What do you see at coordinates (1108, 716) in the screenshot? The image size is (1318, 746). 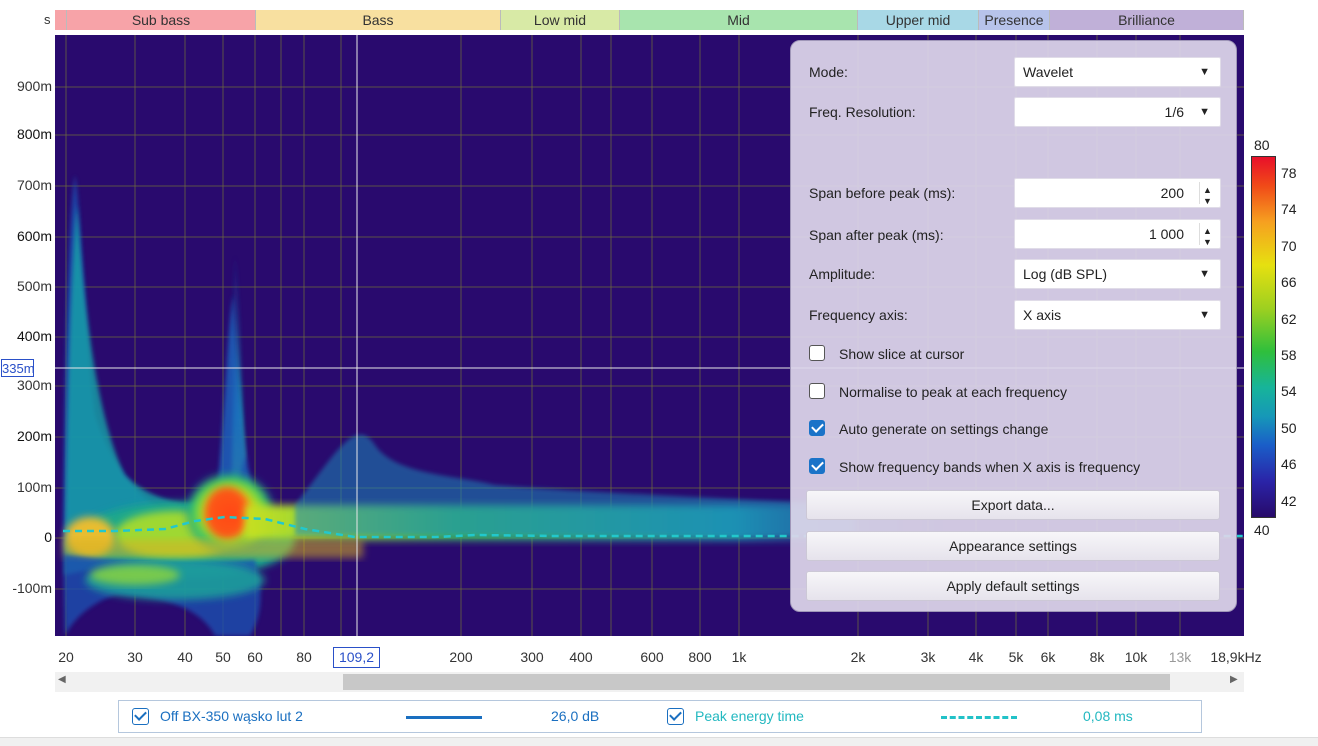 I see `series2-value: 0,08 ms` at bounding box center [1108, 716].